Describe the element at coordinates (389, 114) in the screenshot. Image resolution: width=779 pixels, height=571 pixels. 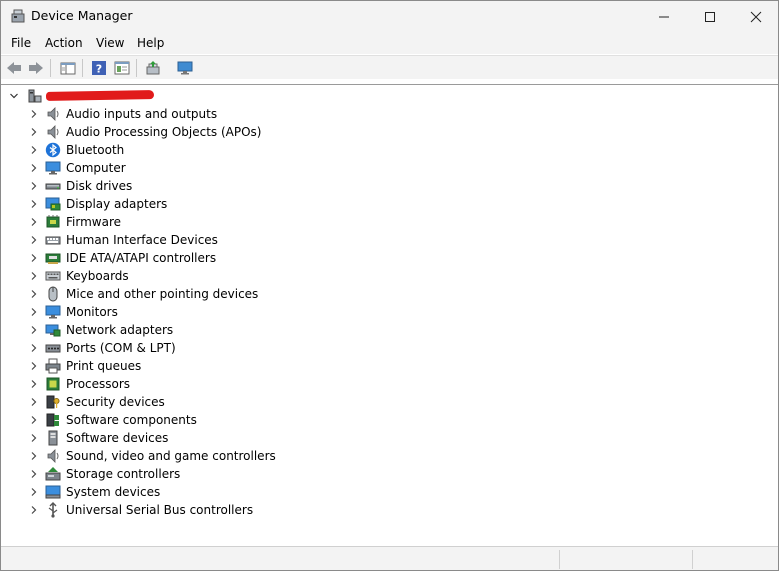
I see `tree-category-row: Audio inputs and outputs` at that location.